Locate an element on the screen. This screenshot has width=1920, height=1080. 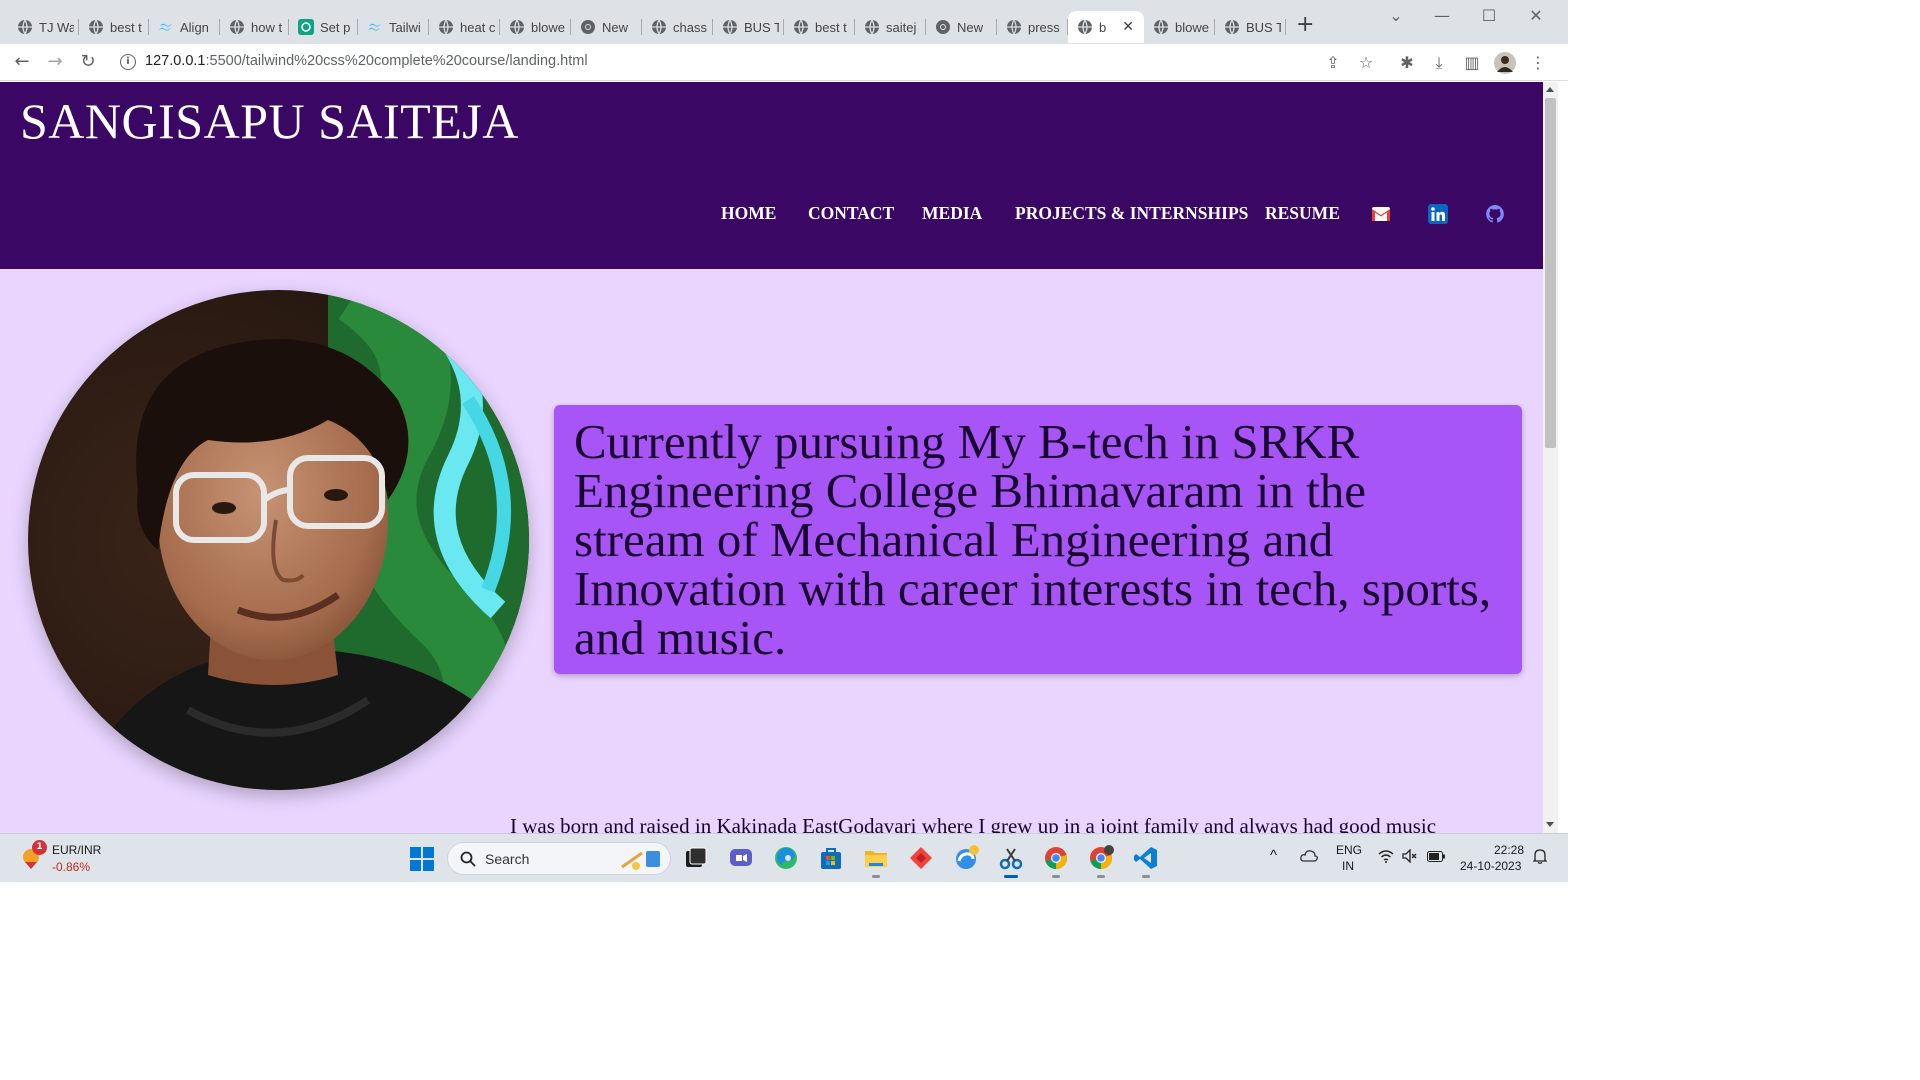
browser-tab: b ✕ is located at coordinates (1106, 27).